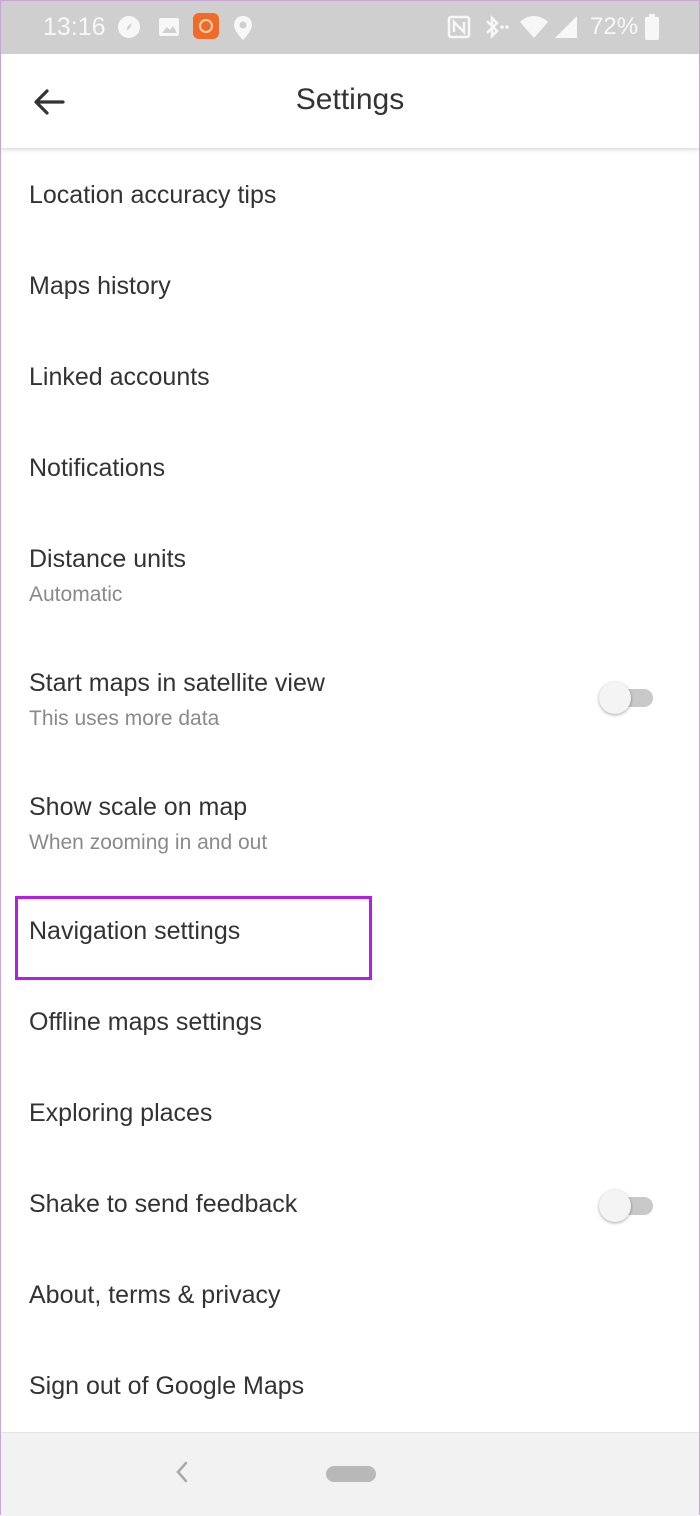  Describe the element at coordinates (350, 1206) in the screenshot. I see `setting-shake-feedback: Shake to send feedback` at that location.